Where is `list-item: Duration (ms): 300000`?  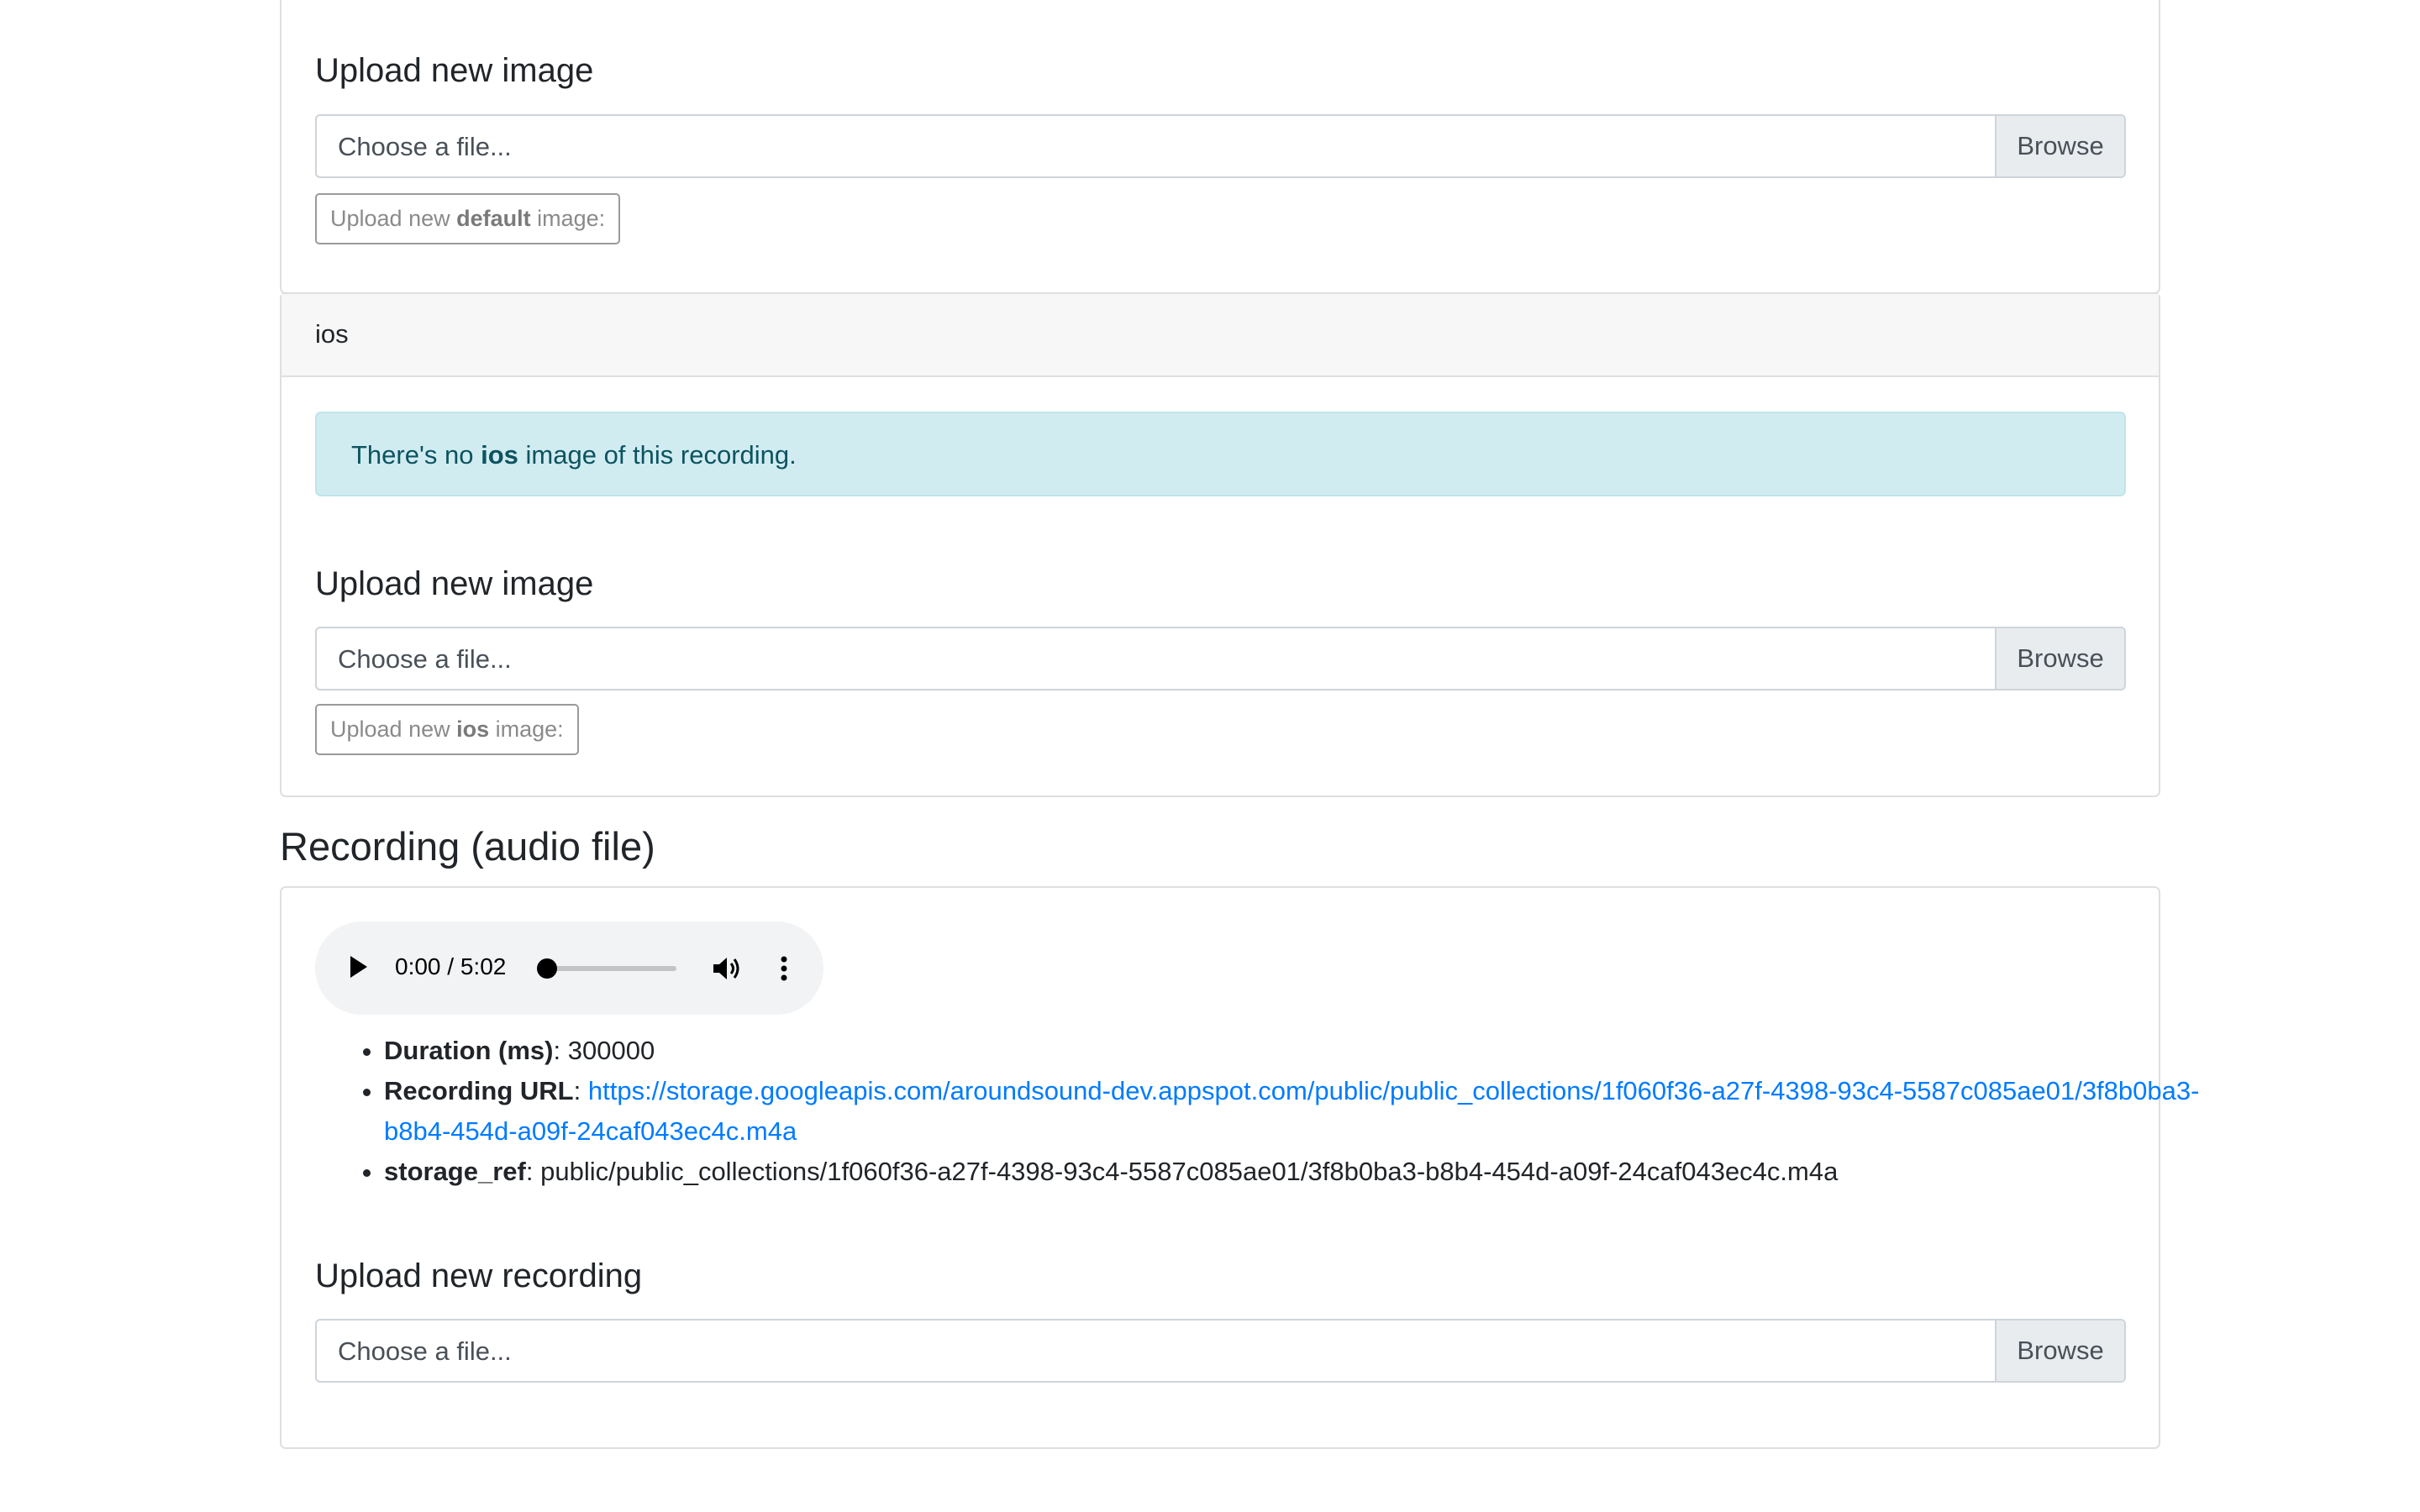 list-item: Duration (ms): 300000 is located at coordinates (1295, 1051).